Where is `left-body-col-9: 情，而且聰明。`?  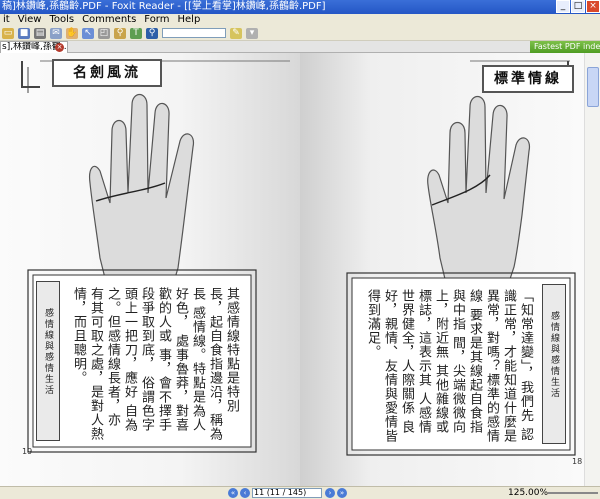 left-body-col-9: 情，而且聰明。 is located at coordinates (78, 336).